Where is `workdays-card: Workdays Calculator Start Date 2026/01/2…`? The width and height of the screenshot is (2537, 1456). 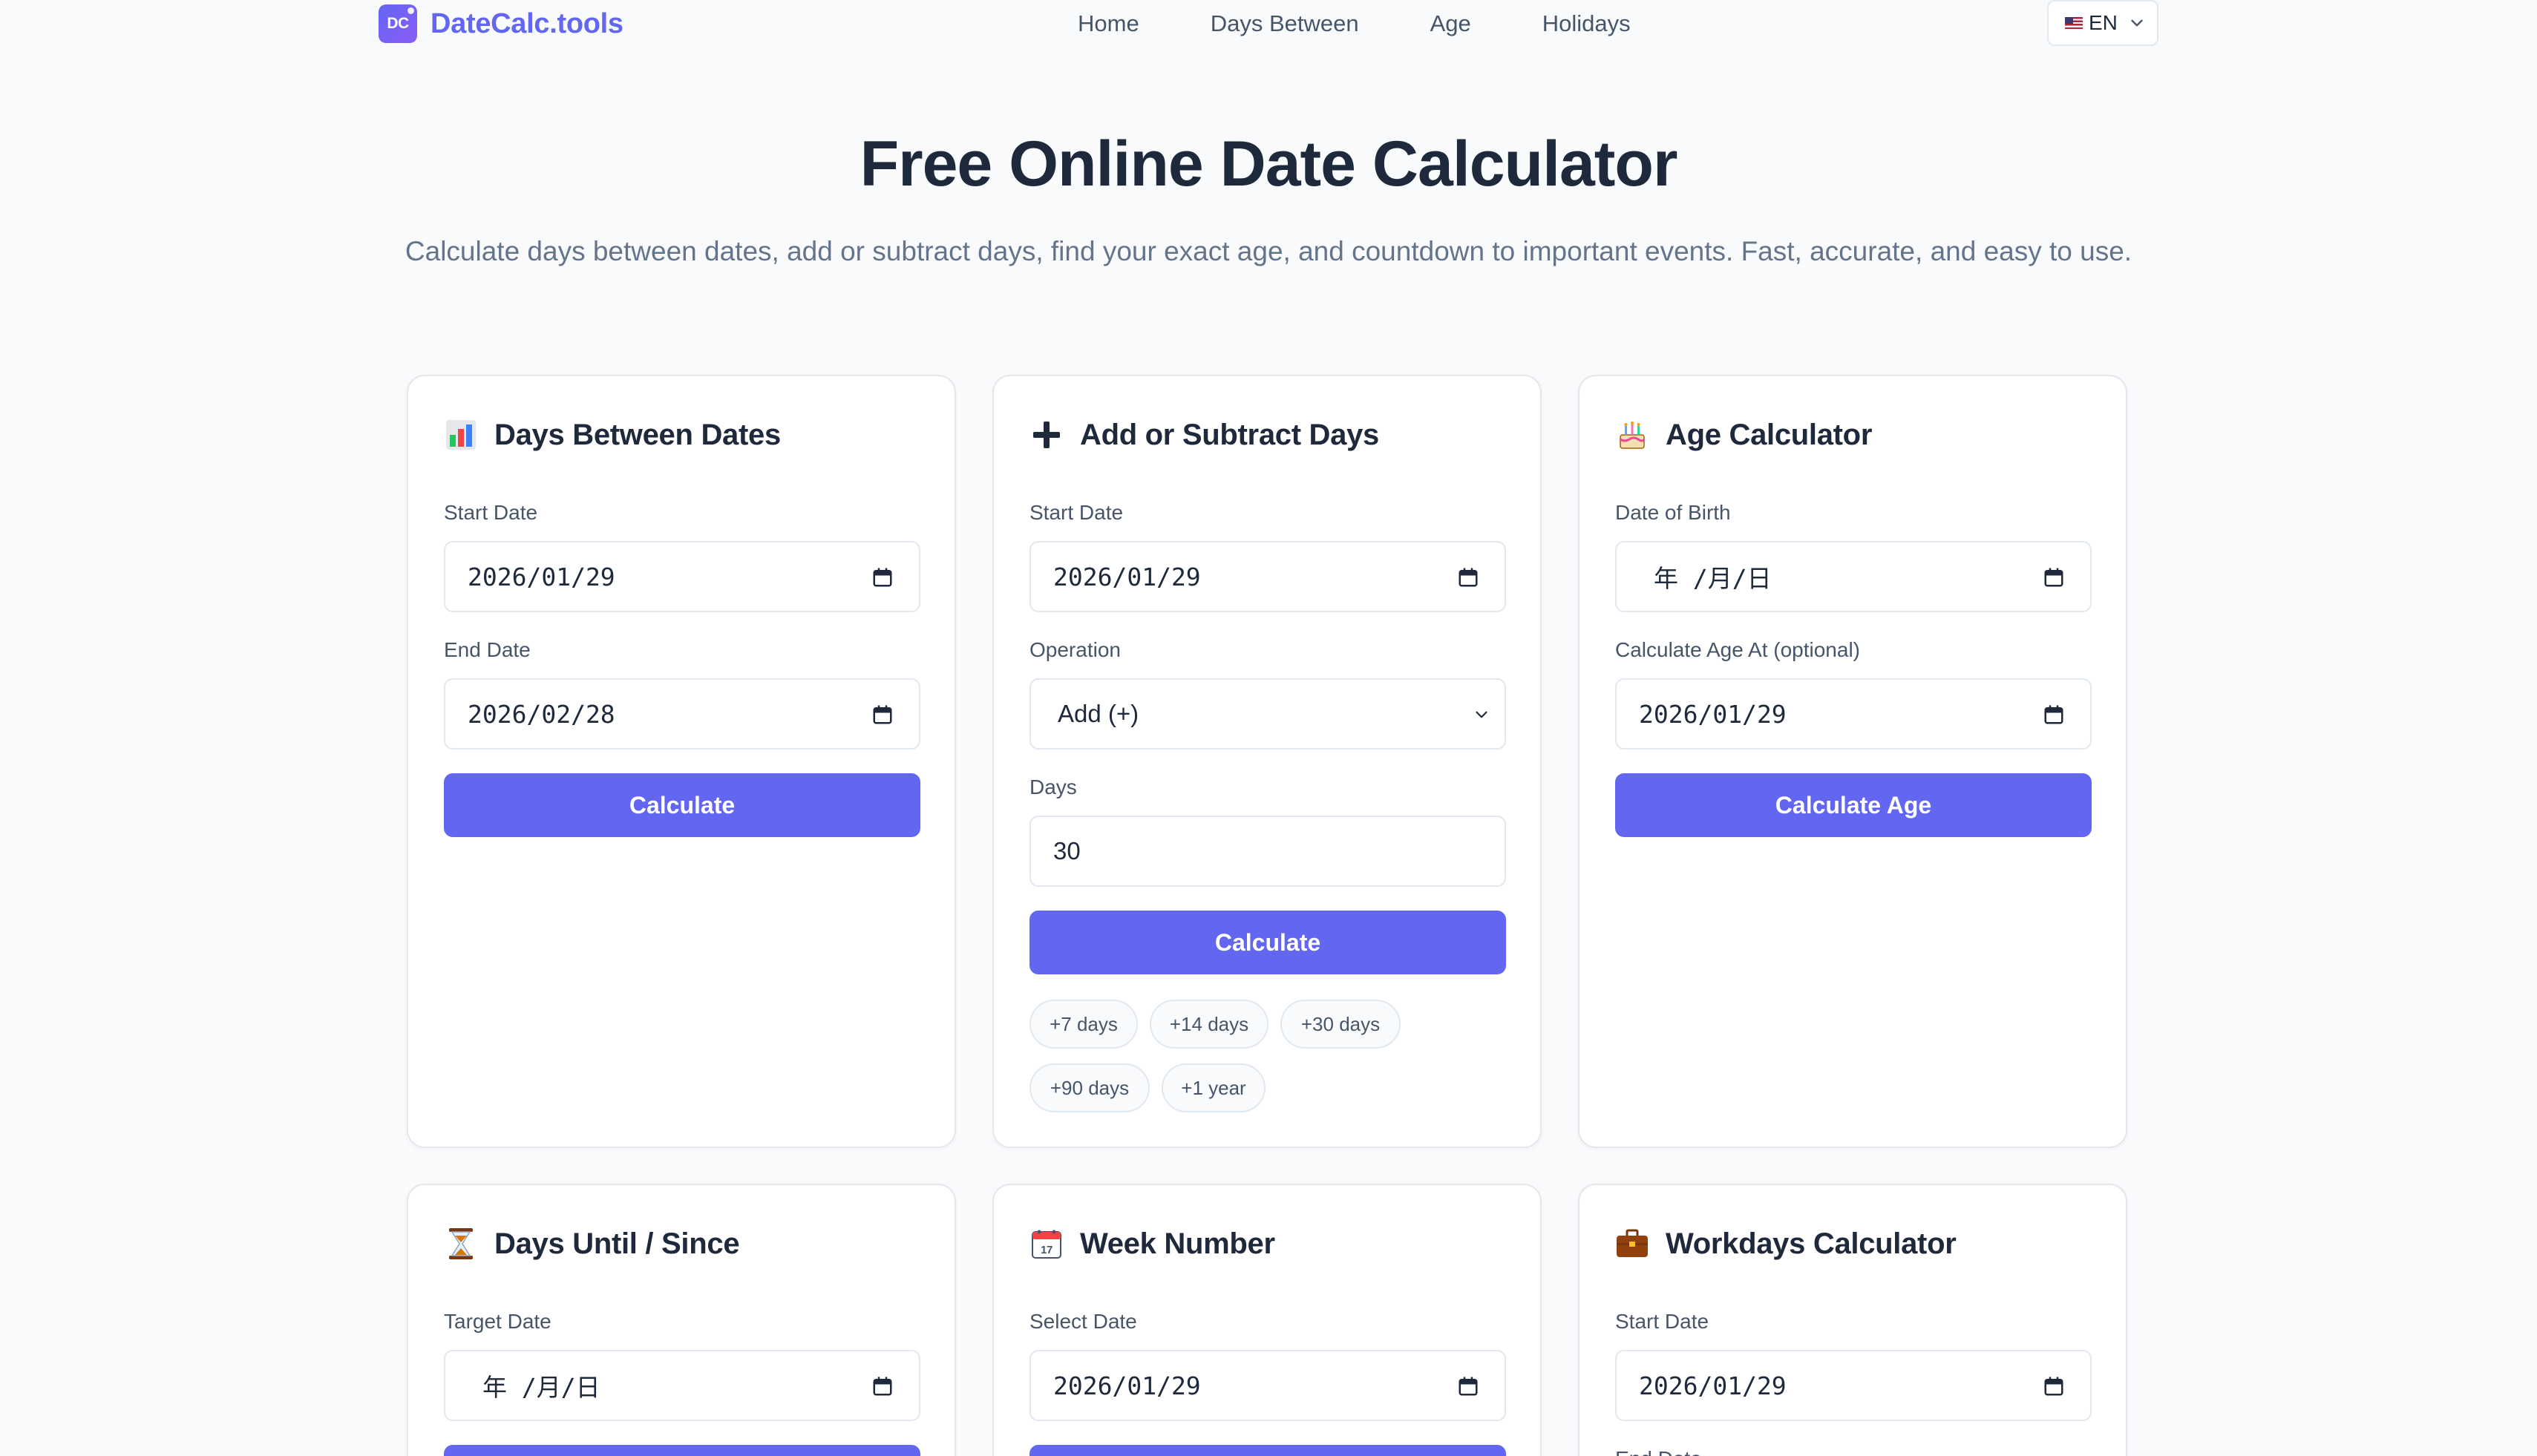 workdays-card: Workdays Calculator Start Date 2026/01/2… is located at coordinates (1852, 1320).